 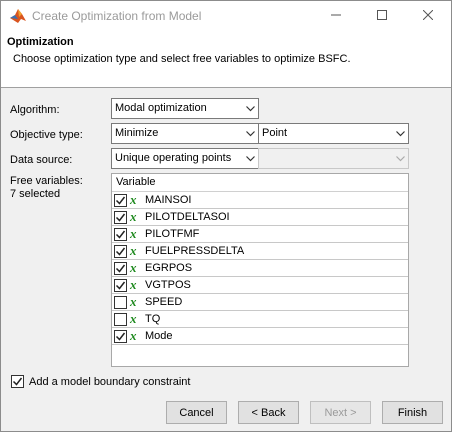 What do you see at coordinates (260, 234) in the screenshot?
I see `variable-row: x PILOTFMF` at bounding box center [260, 234].